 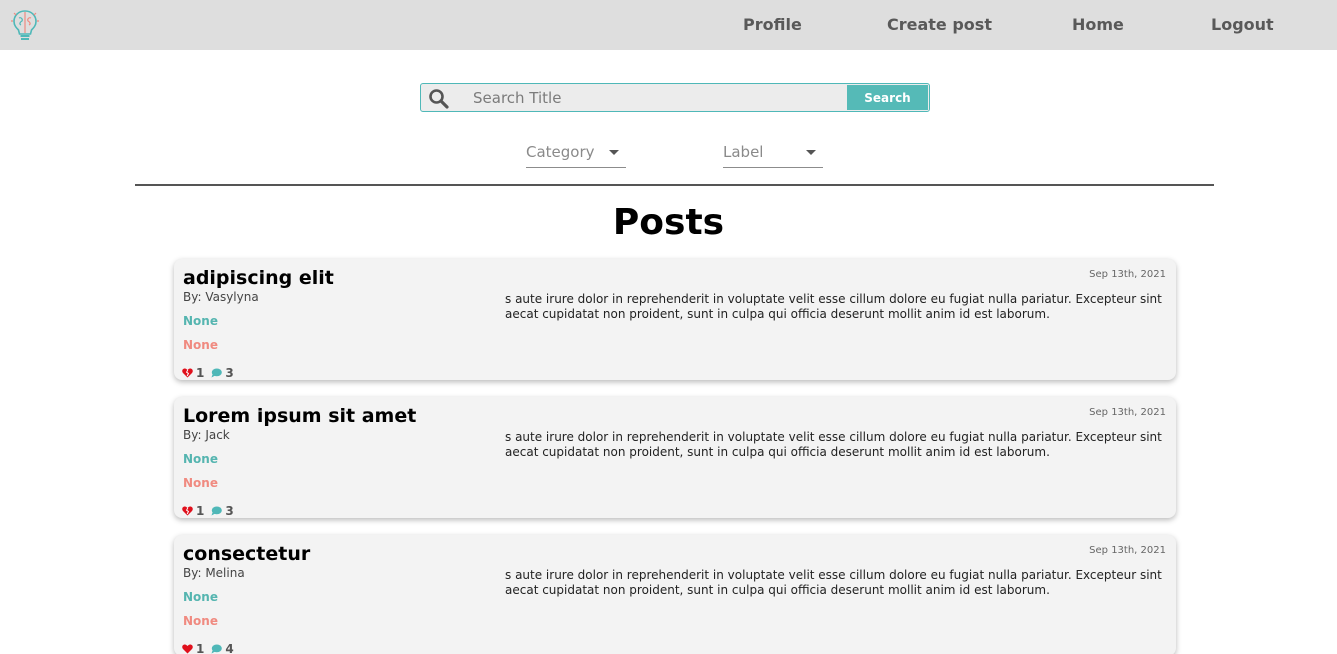 I want to click on lightbulb-brain-icon, so click(x=25, y=26).